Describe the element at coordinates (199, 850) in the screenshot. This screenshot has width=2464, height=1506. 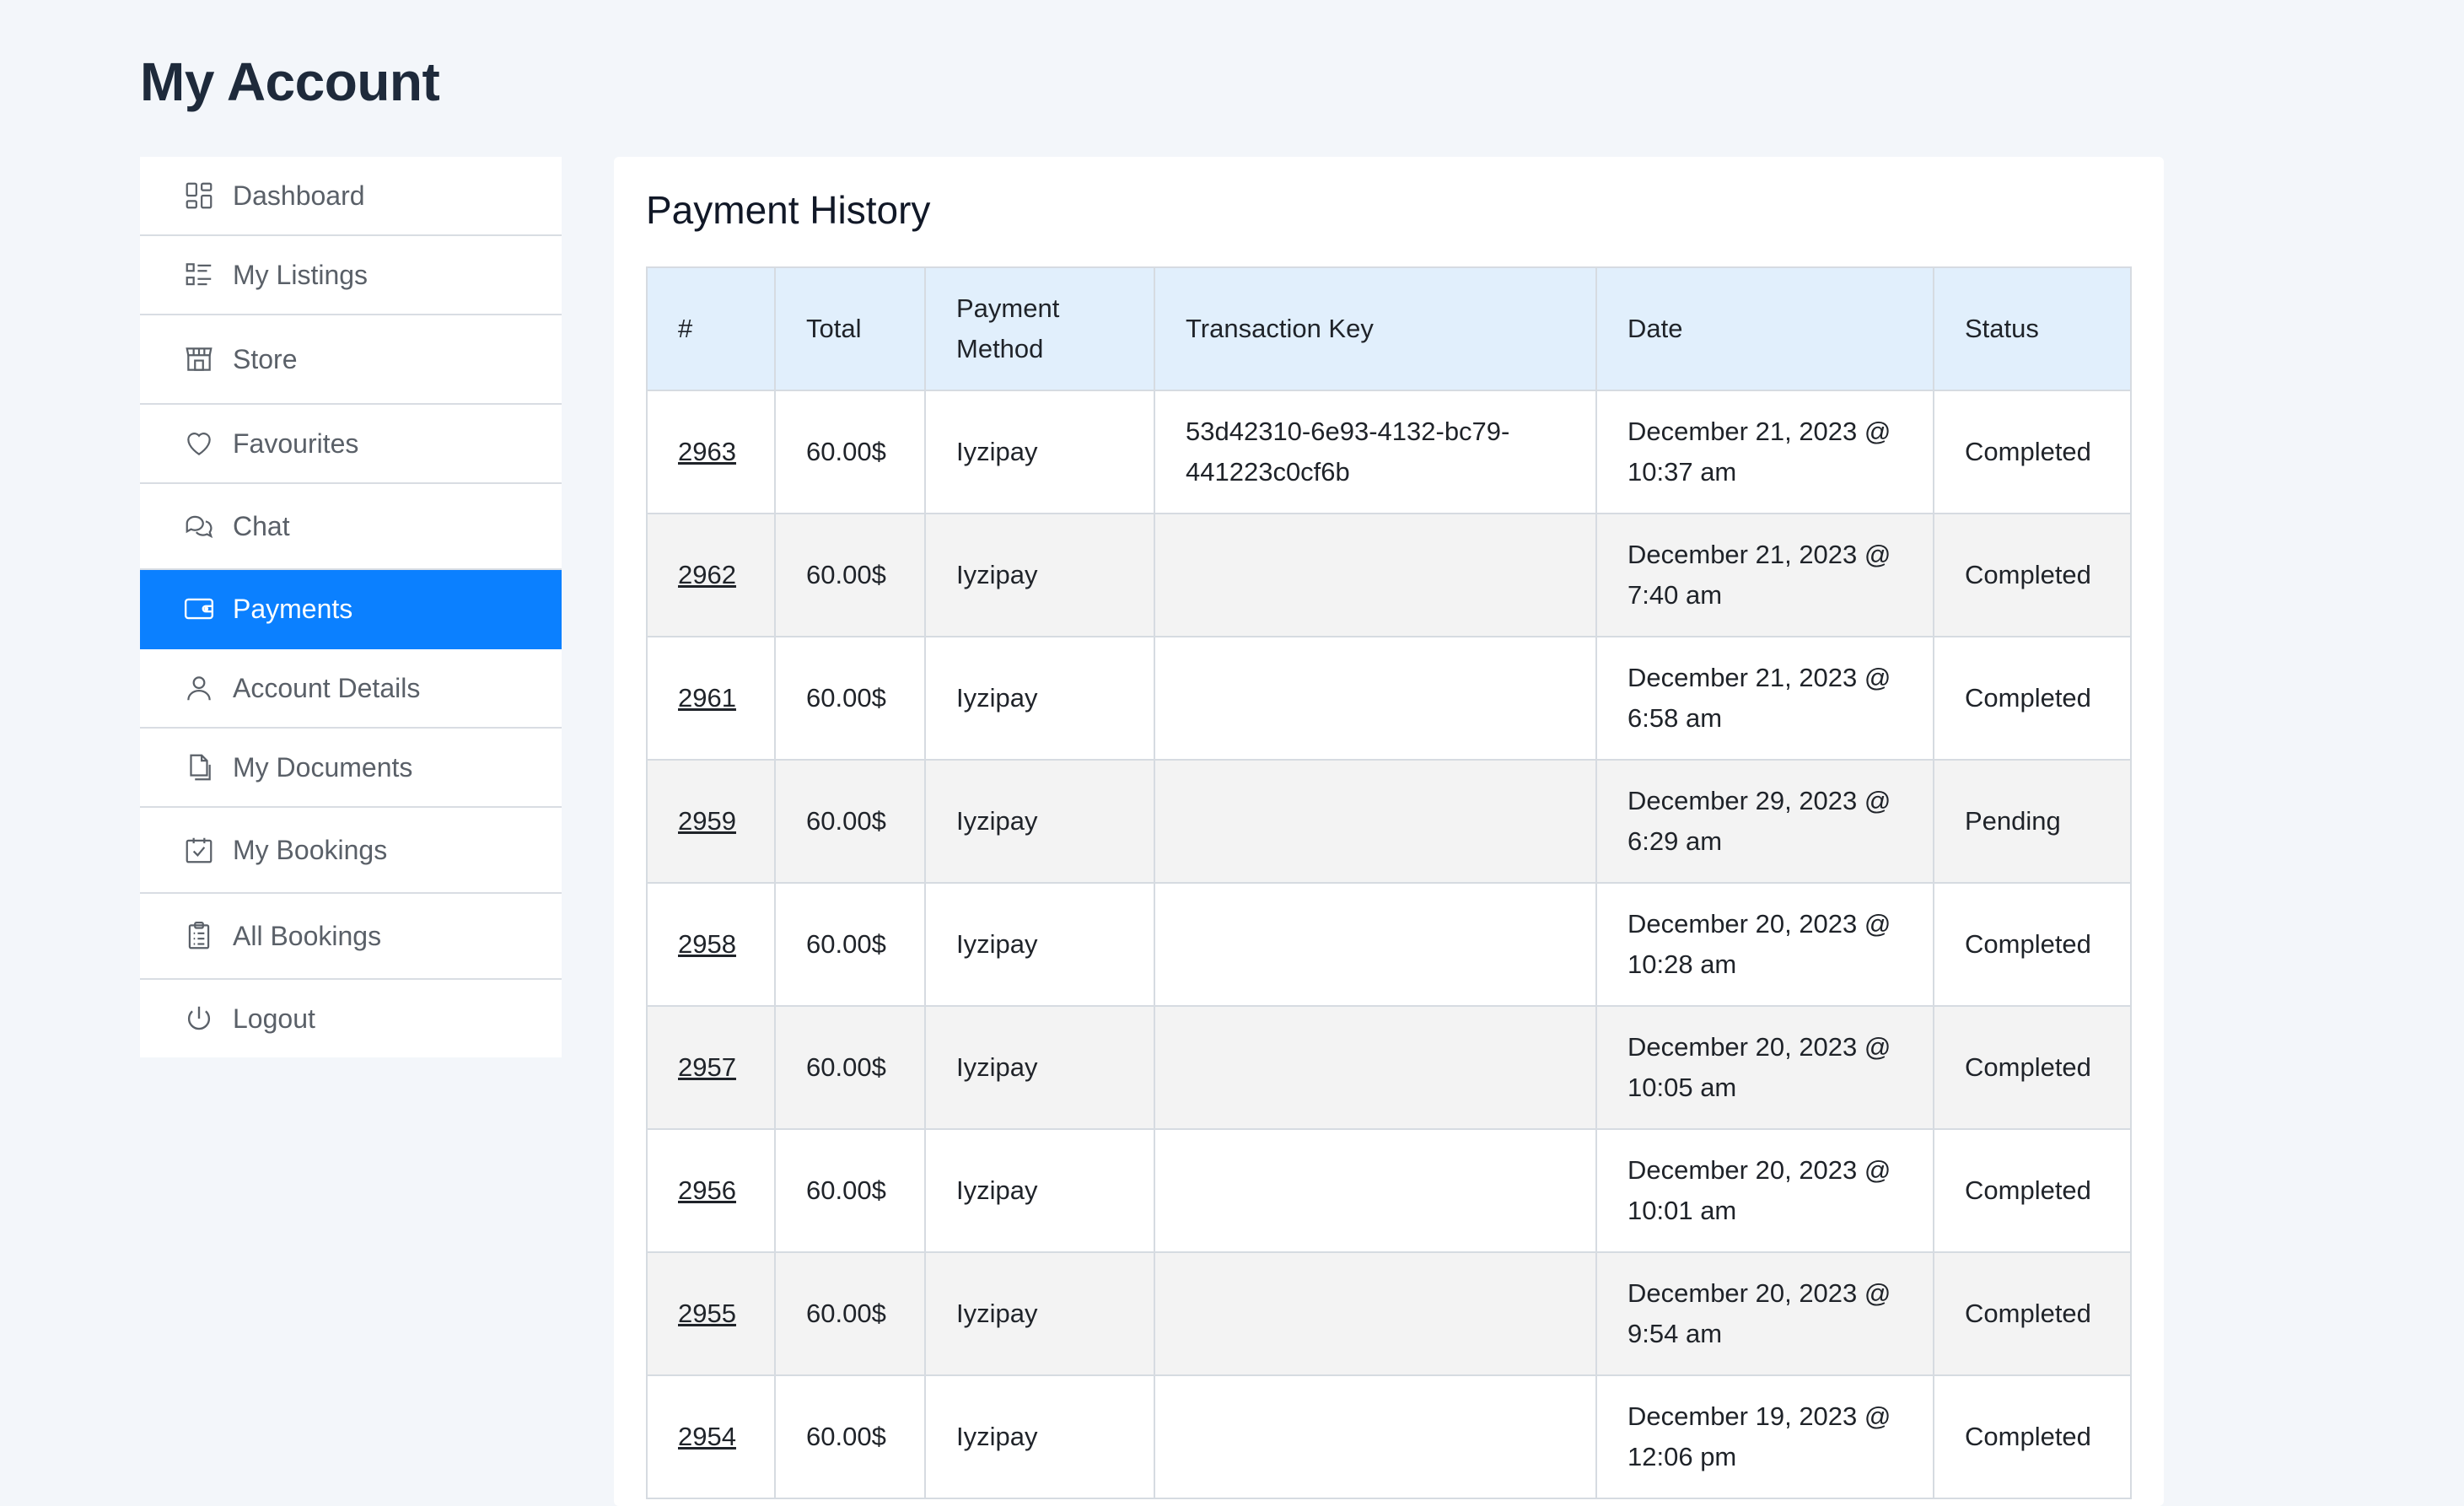
I see `calendar-check-icon` at that location.